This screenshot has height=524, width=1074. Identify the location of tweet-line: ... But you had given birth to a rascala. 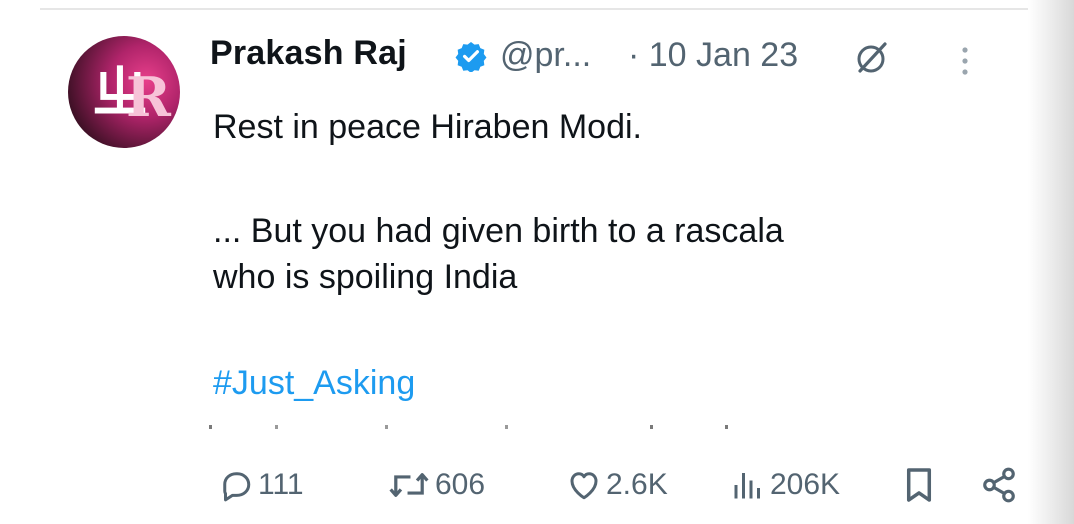
(498, 231).